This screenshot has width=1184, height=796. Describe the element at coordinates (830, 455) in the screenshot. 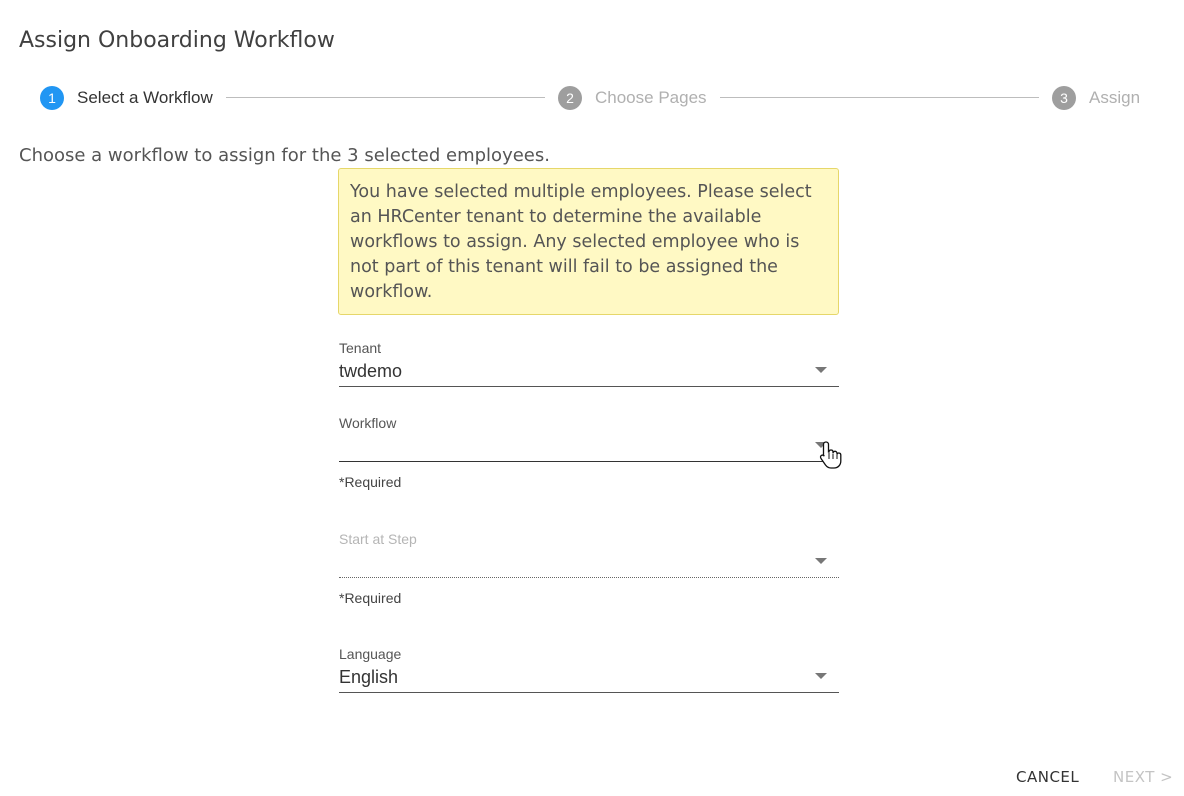

I see `hand-cursor-icon` at that location.